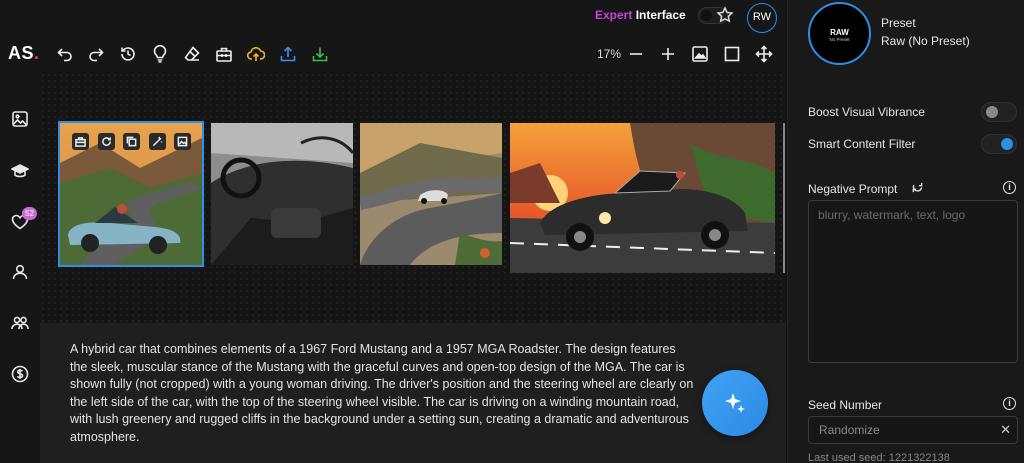  Describe the element at coordinates (288, 54) in the screenshot. I see `upload-icon` at that location.